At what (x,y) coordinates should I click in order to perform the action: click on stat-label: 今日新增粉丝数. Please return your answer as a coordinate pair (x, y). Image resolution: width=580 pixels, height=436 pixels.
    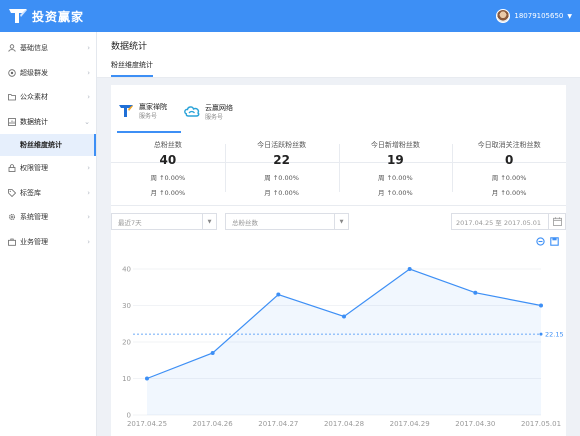
    Looking at the image, I should click on (395, 145).